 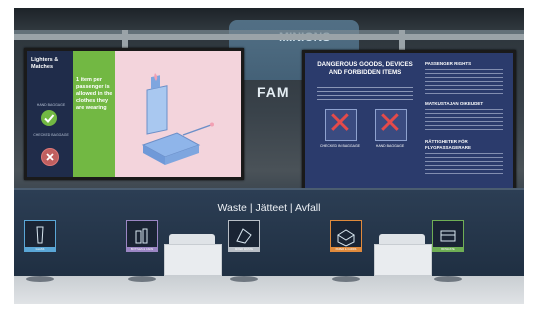 What do you see at coordinates (51, 105) in the screenshot?
I see `hand-baggage-label: HAND BAGGAGE` at bounding box center [51, 105].